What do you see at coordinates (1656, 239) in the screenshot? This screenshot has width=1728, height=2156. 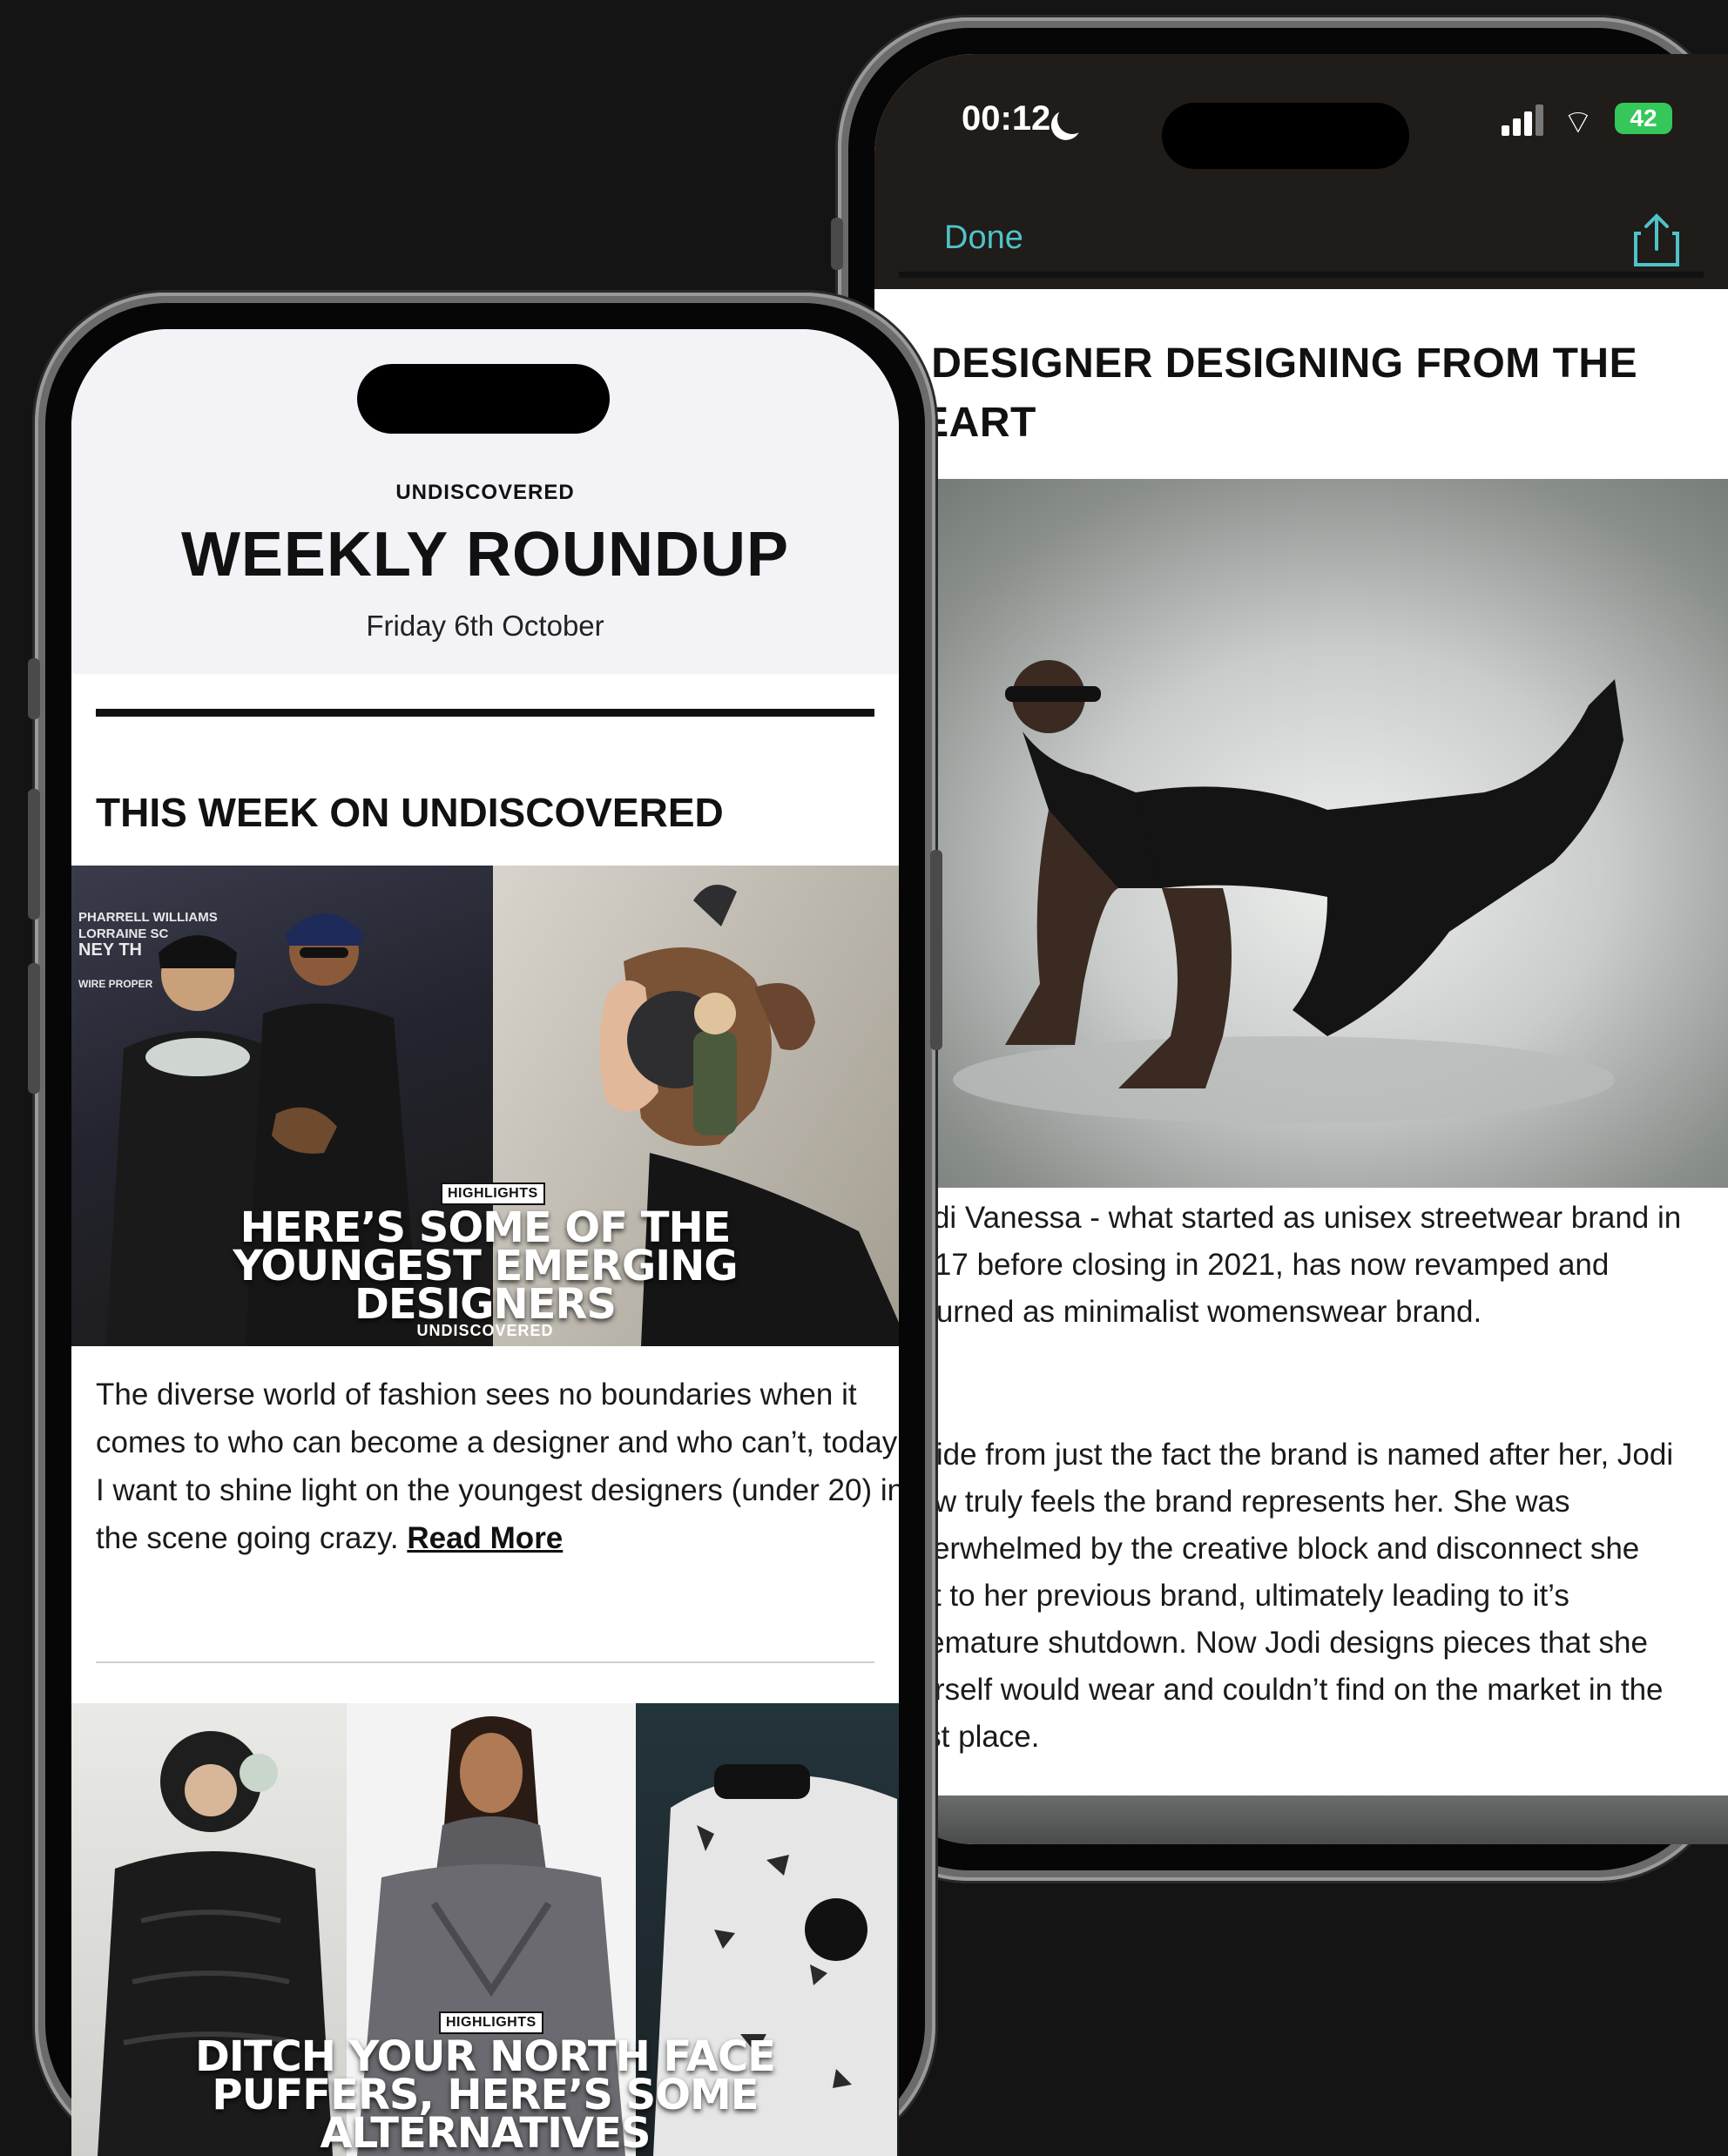 I see `share-icon` at bounding box center [1656, 239].